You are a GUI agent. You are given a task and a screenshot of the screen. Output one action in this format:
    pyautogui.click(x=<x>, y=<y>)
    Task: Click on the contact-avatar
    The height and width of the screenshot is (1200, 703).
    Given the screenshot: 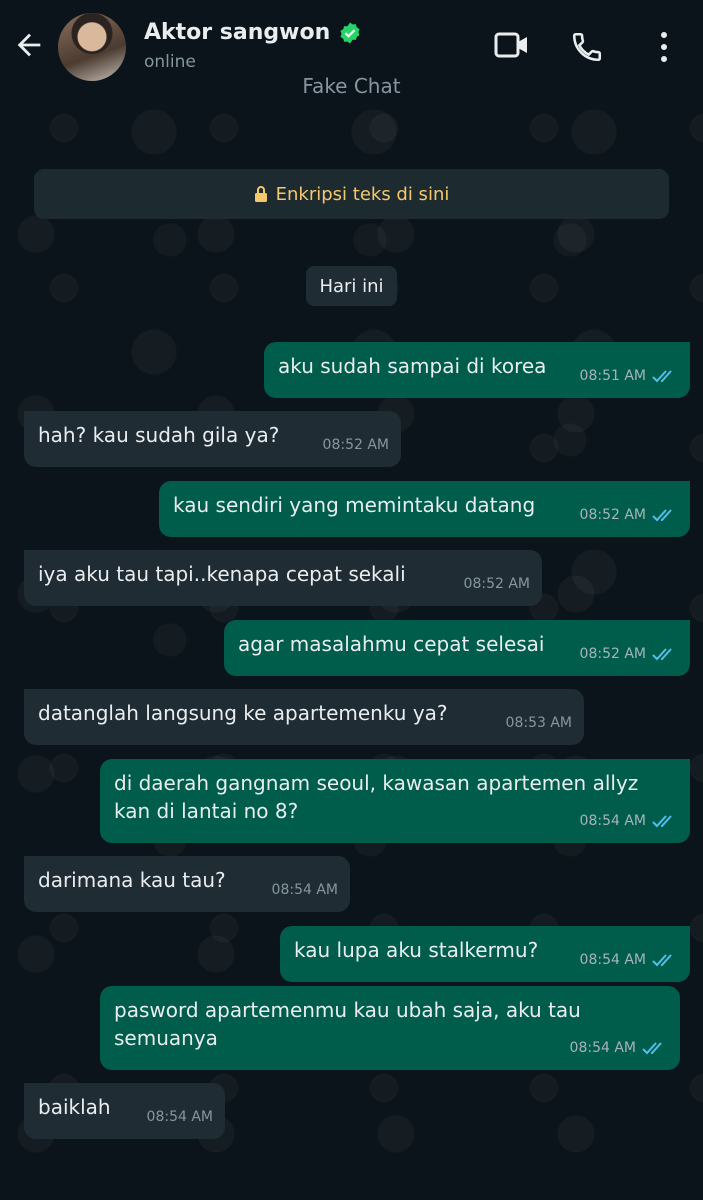 What is the action you would take?
    pyautogui.click(x=92, y=47)
    